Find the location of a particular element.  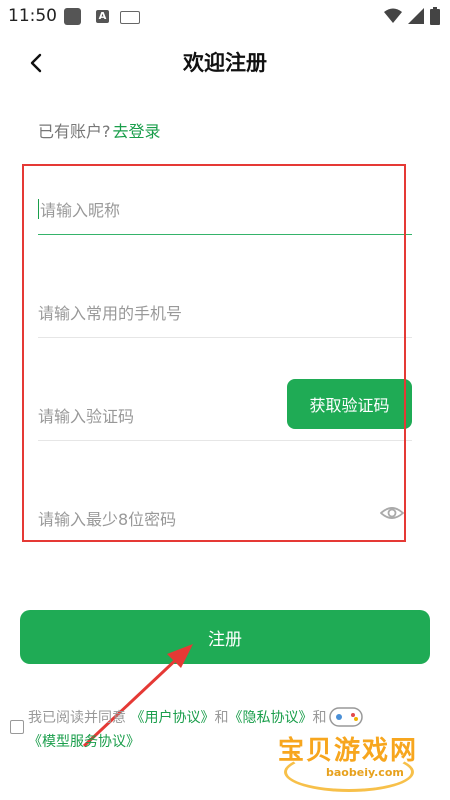

status-icons is located at coordinates (412, 16).